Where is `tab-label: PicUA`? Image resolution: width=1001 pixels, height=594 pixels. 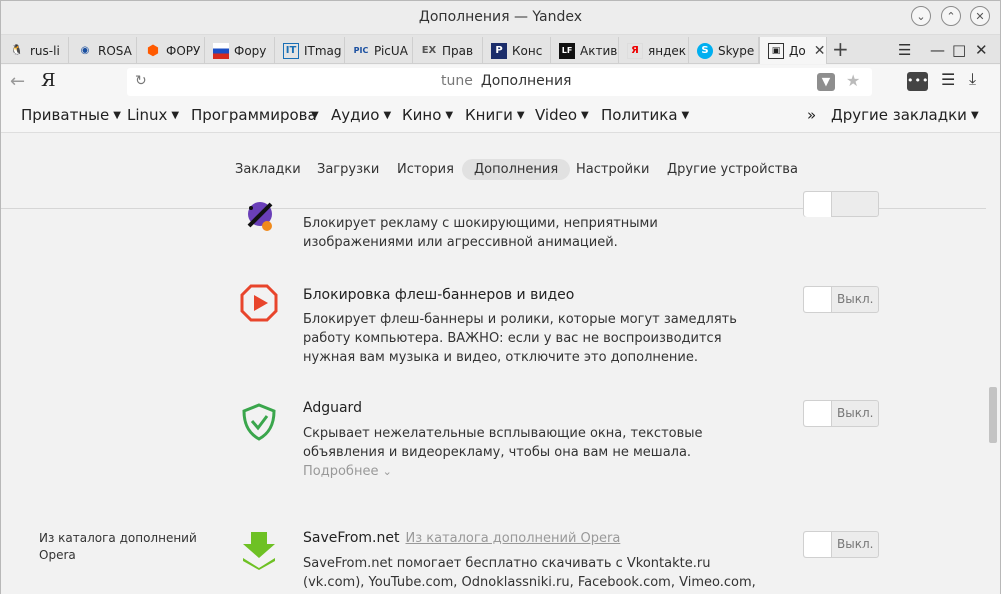
tab-label: PicUA is located at coordinates (391, 50).